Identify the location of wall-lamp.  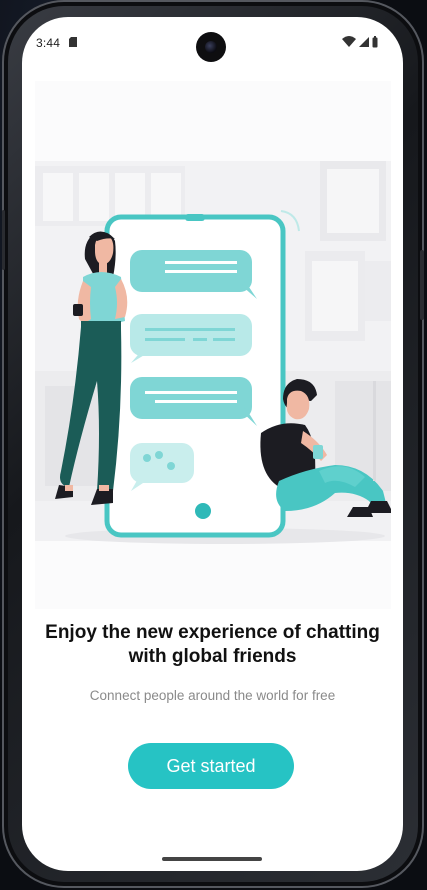
(374, 431).